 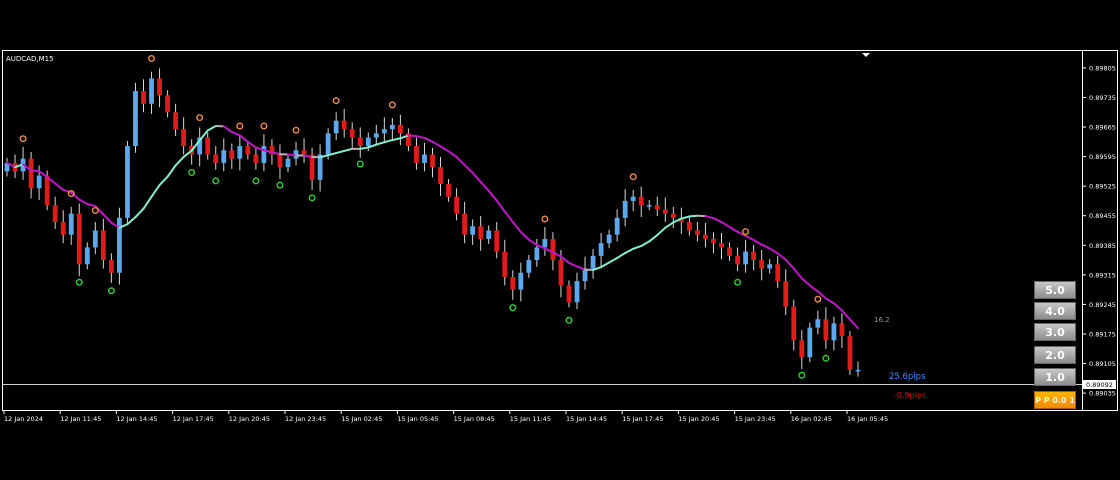 What do you see at coordinates (193, 419) in the screenshot?
I see `x-tick-label: 12 Jan 17:45` at bounding box center [193, 419].